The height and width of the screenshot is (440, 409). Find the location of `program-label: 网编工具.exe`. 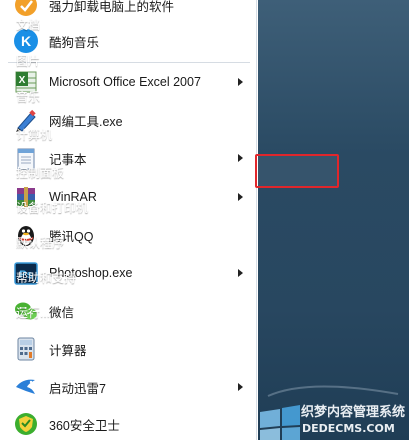

program-label: 网编工具.exe is located at coordinates (86, 121).